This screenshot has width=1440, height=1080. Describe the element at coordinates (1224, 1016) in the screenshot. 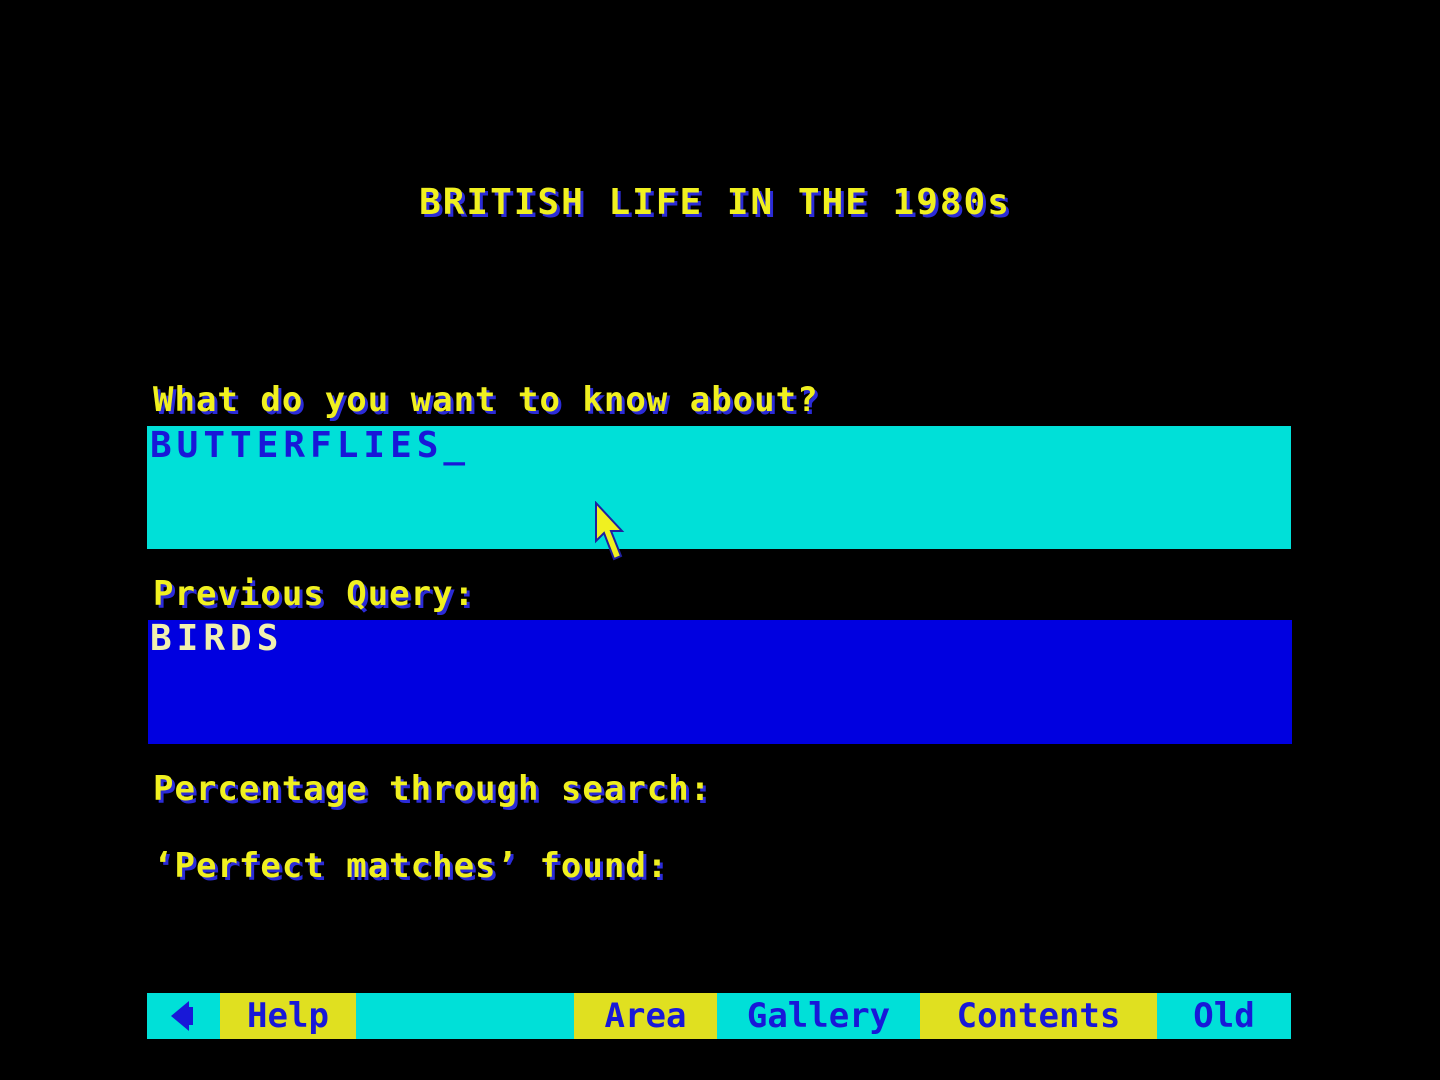

I see `old-button: Old` at that location.